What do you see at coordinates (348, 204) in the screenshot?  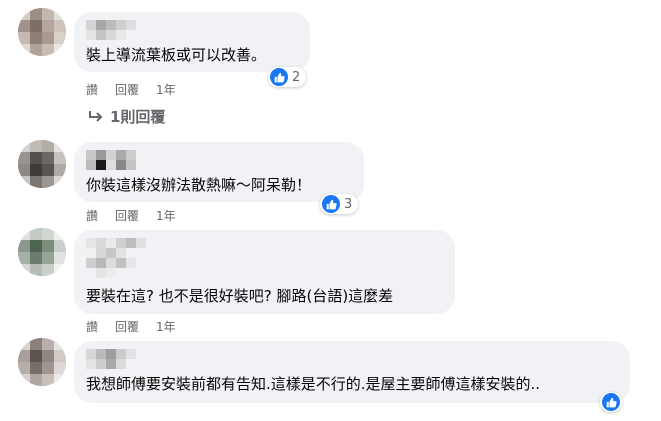 I see `reaction-count-text: 3` at bounding box center [348, 204].